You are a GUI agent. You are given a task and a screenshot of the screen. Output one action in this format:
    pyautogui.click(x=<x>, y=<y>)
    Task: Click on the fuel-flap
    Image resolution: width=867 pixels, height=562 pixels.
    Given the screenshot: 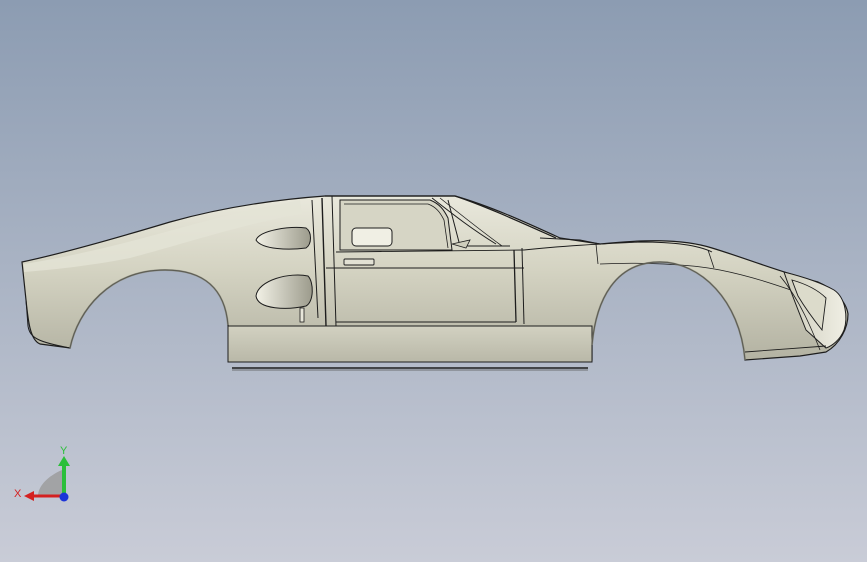 What is the action you would take?
    pyautogui.click(x=302, y=315)
    